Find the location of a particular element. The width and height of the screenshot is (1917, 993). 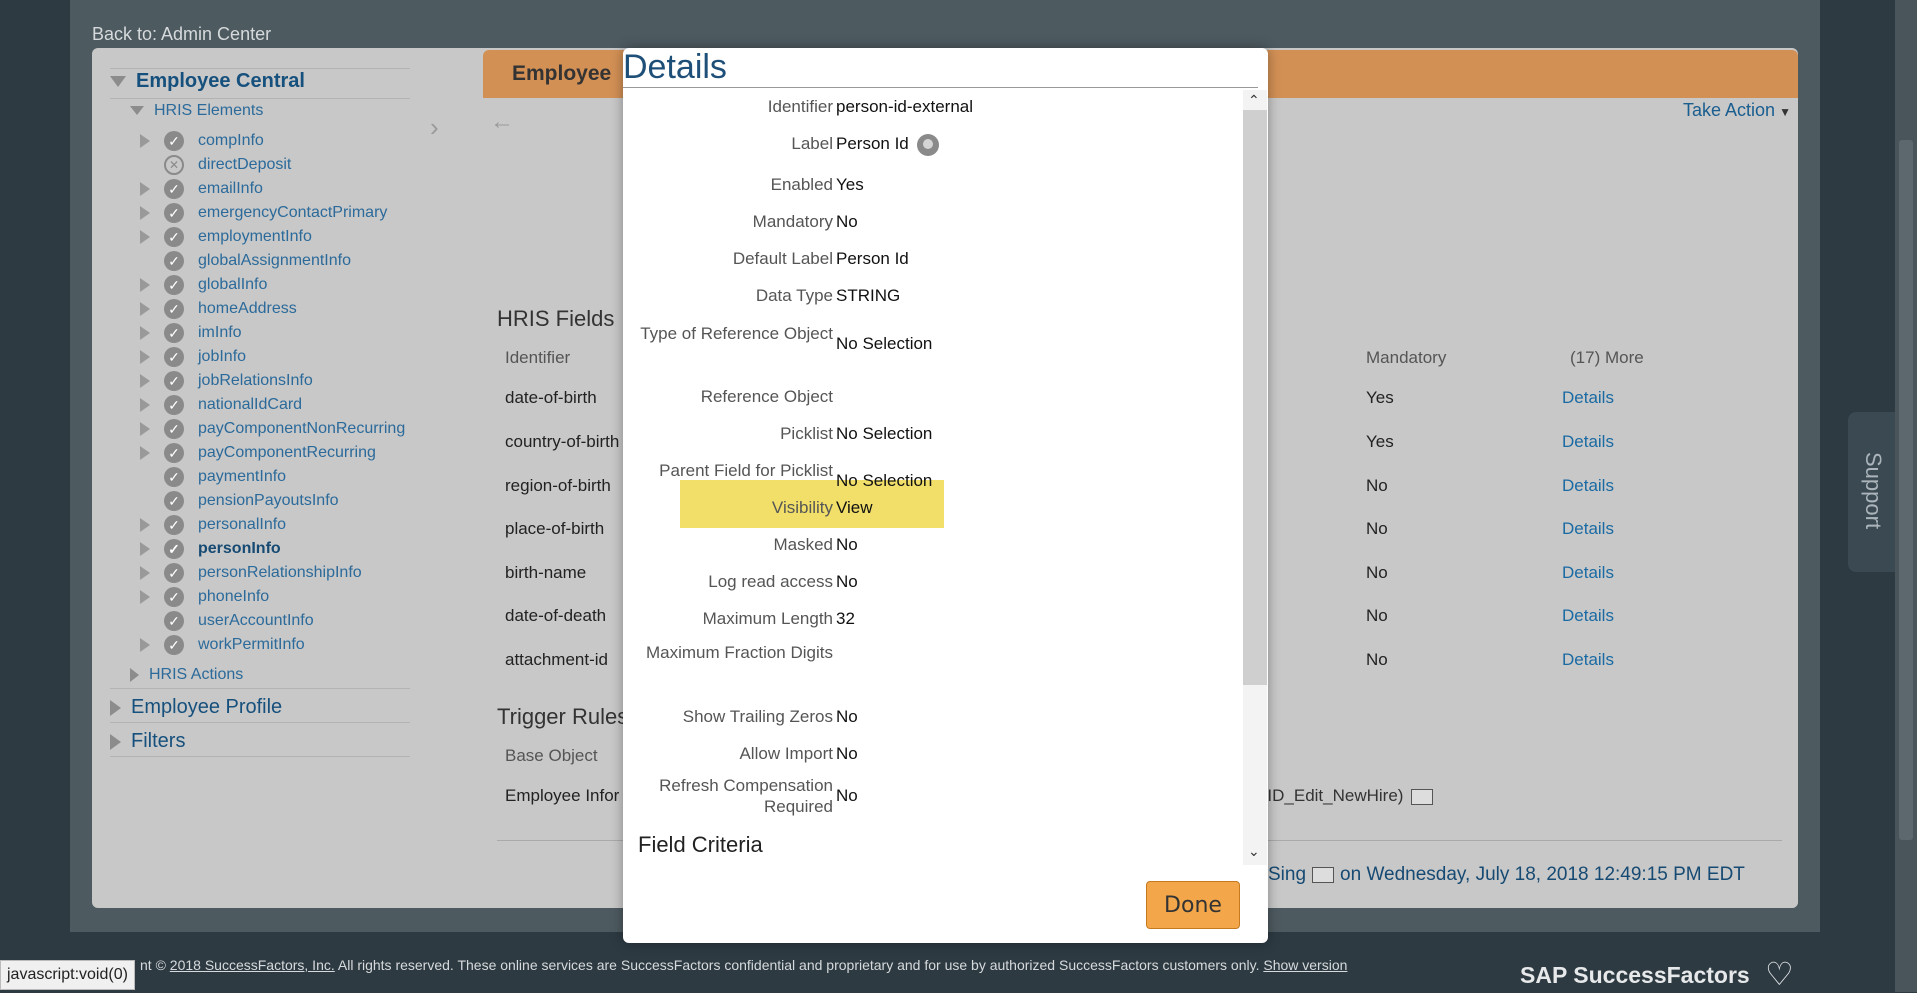

scroll-up-chevron-icon: ⌃ is located at coordinates (1254, 100).